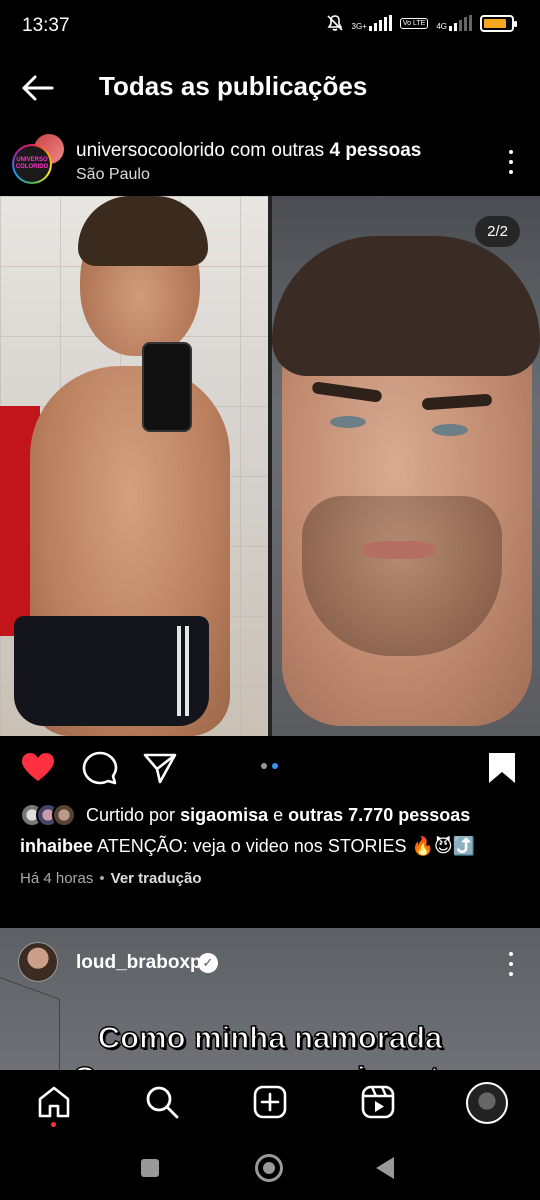 The height and width of the screenshot is (1200, 540). What do you see at coordinates (38, 88) in the screenshot?
I see `arrow-left-icon` at bounding box center [38, 88].